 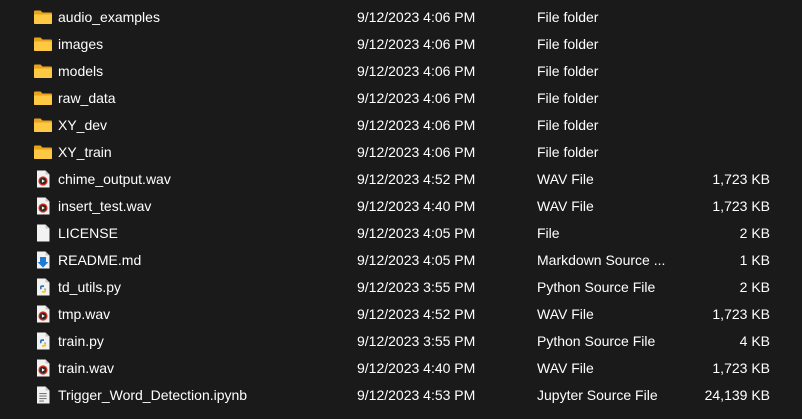 What do you see at coordinates (90, 287) in the screenshot?
I see `file-name: td_utils.py` at bounding box center [90, 287].